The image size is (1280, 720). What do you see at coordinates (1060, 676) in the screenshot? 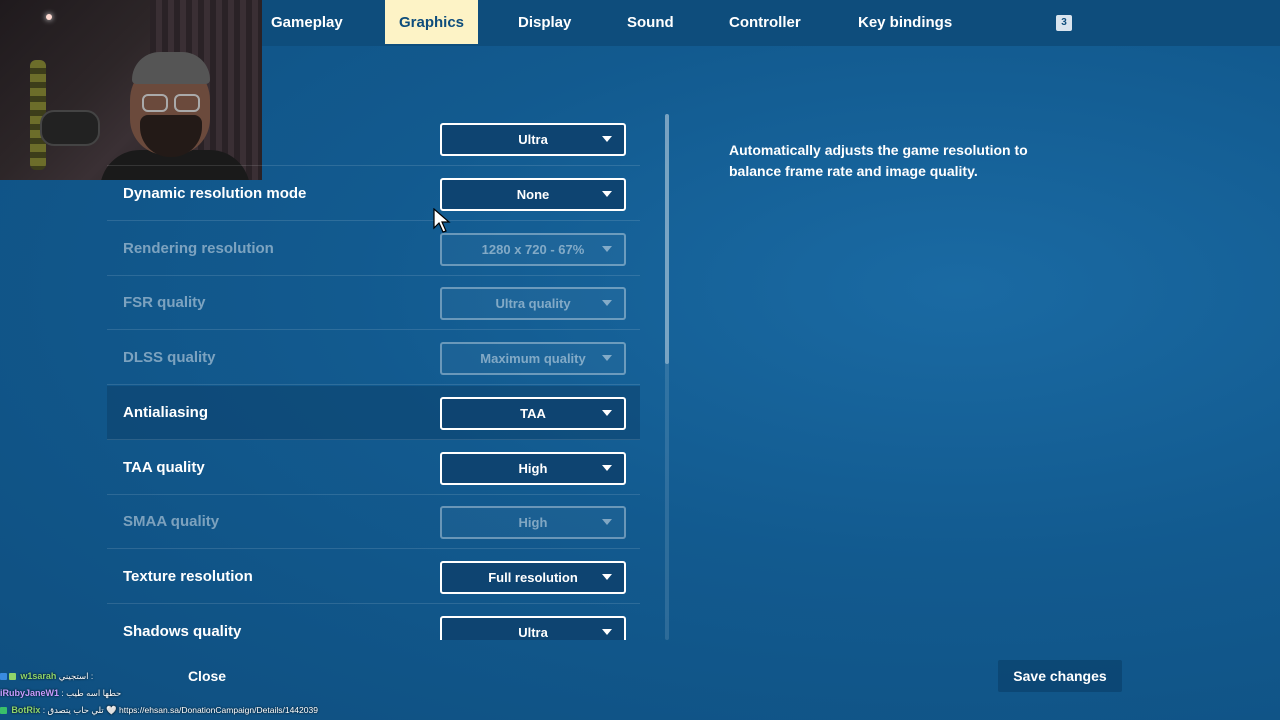
I see `save-changes-button: Save changes` at bounding box center [1060, 676].